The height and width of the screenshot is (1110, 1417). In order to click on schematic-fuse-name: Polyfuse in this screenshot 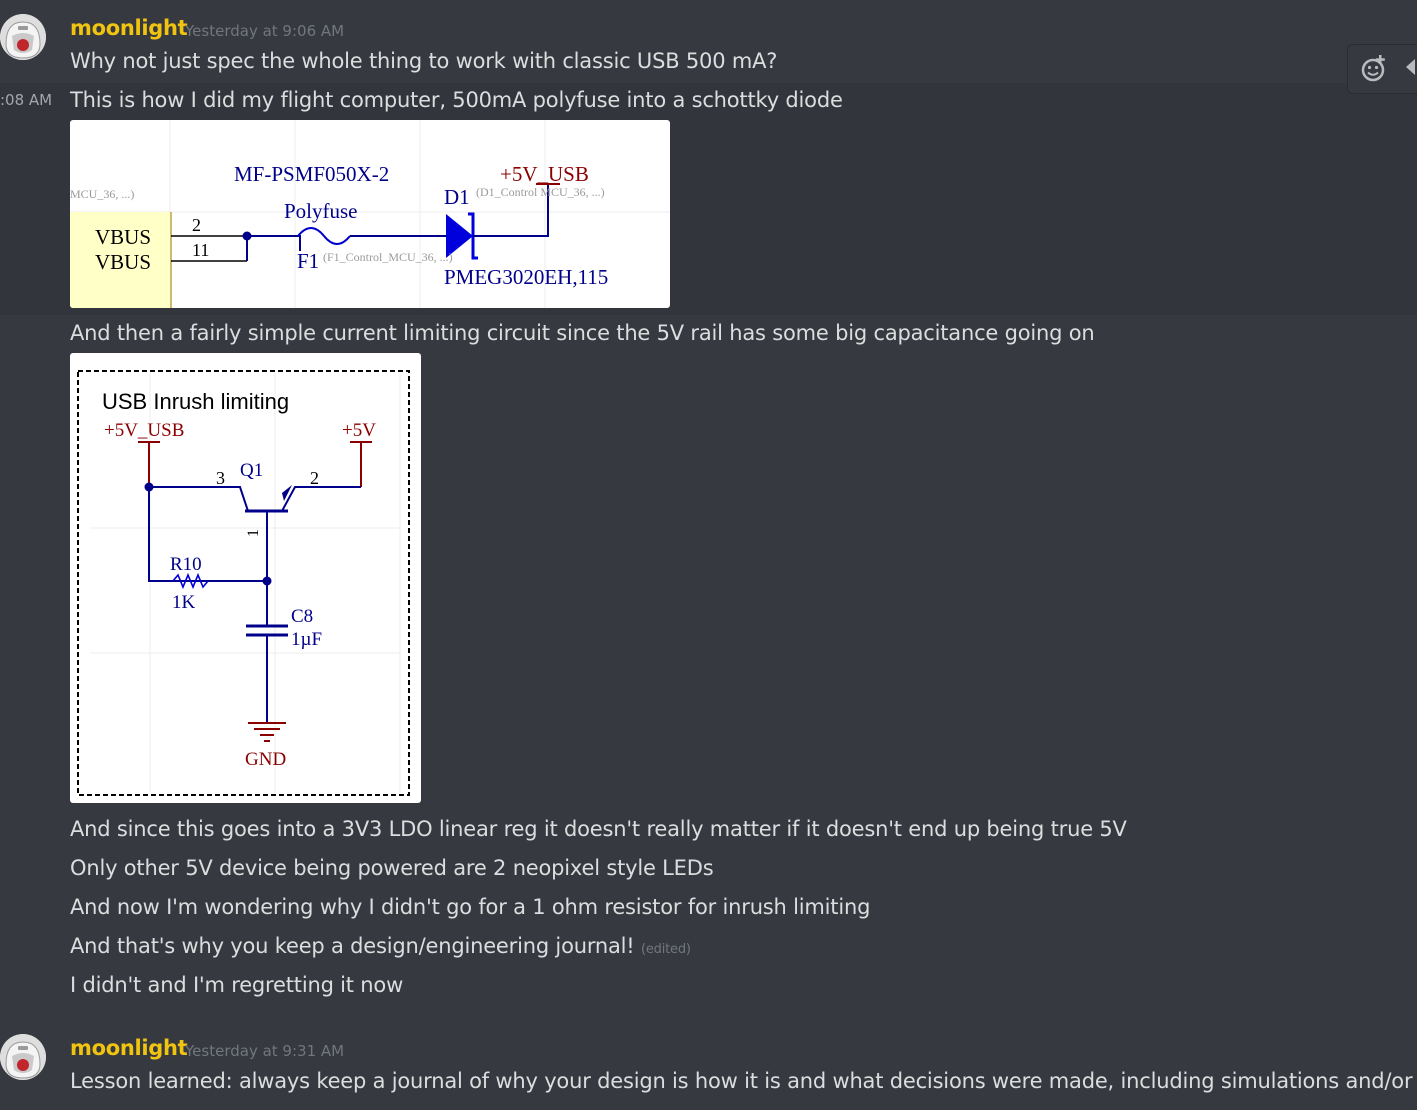, I will do `click(321, 211)`.